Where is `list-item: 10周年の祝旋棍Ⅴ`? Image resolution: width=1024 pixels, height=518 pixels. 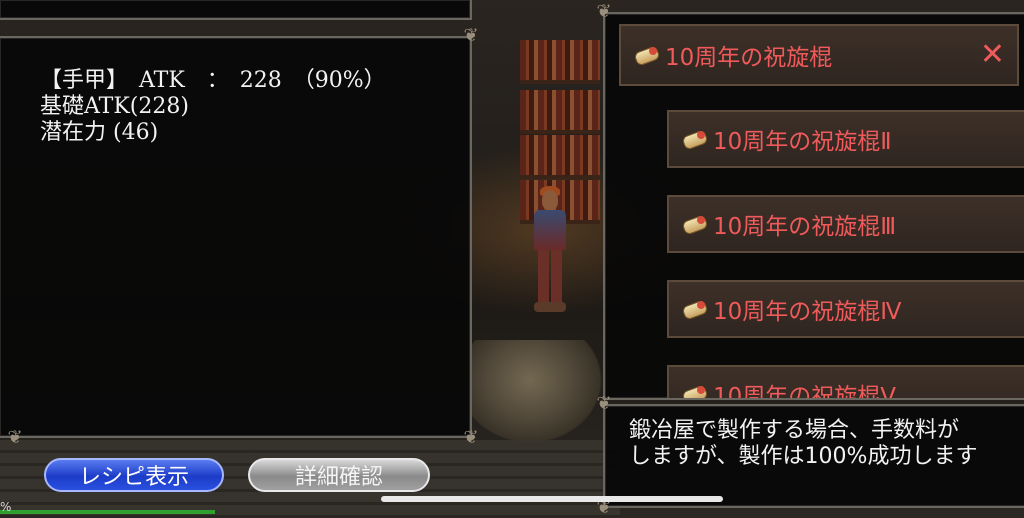 list-item: 10周年の祝旋棍Ⅴ is located at coordinates (845, 381).